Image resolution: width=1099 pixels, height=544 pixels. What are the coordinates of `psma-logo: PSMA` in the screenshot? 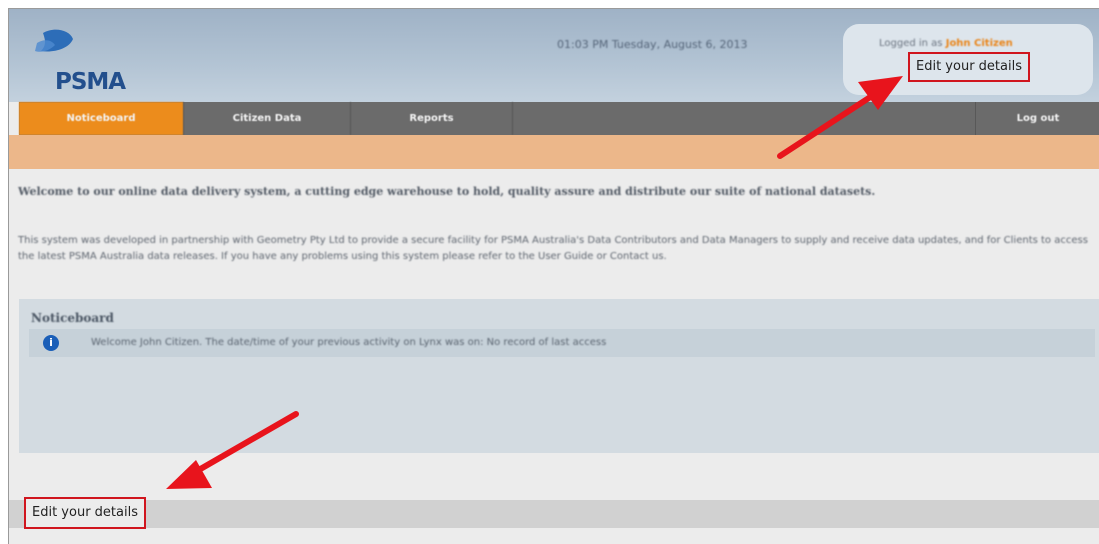 It's located at (74, 62).